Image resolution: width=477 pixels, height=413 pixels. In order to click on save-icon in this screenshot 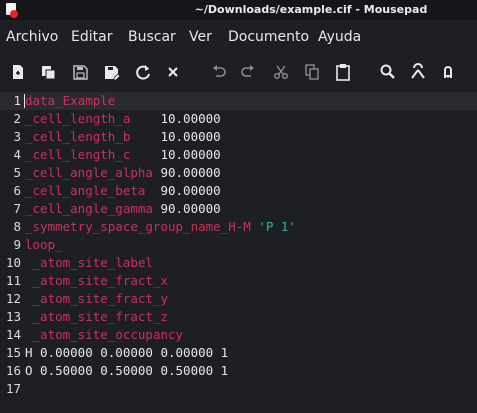, I will do `click(80, 72)`.